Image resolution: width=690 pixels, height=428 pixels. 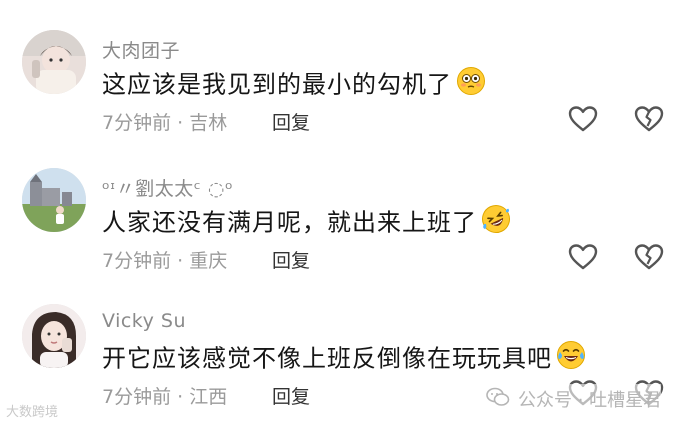 I want to click on tears-of-joy-face-emoji, so click(x=571, y=359).